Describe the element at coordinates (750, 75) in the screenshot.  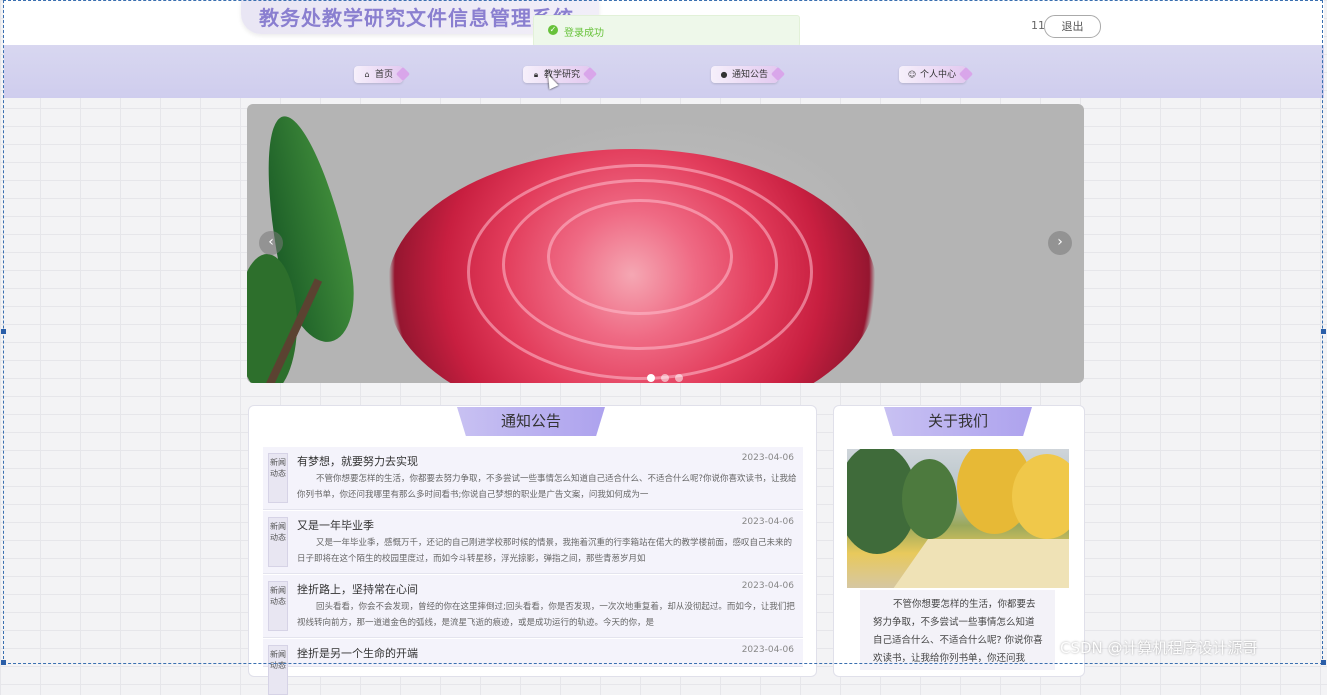
I see `nav-label: 通知公告` at that location.